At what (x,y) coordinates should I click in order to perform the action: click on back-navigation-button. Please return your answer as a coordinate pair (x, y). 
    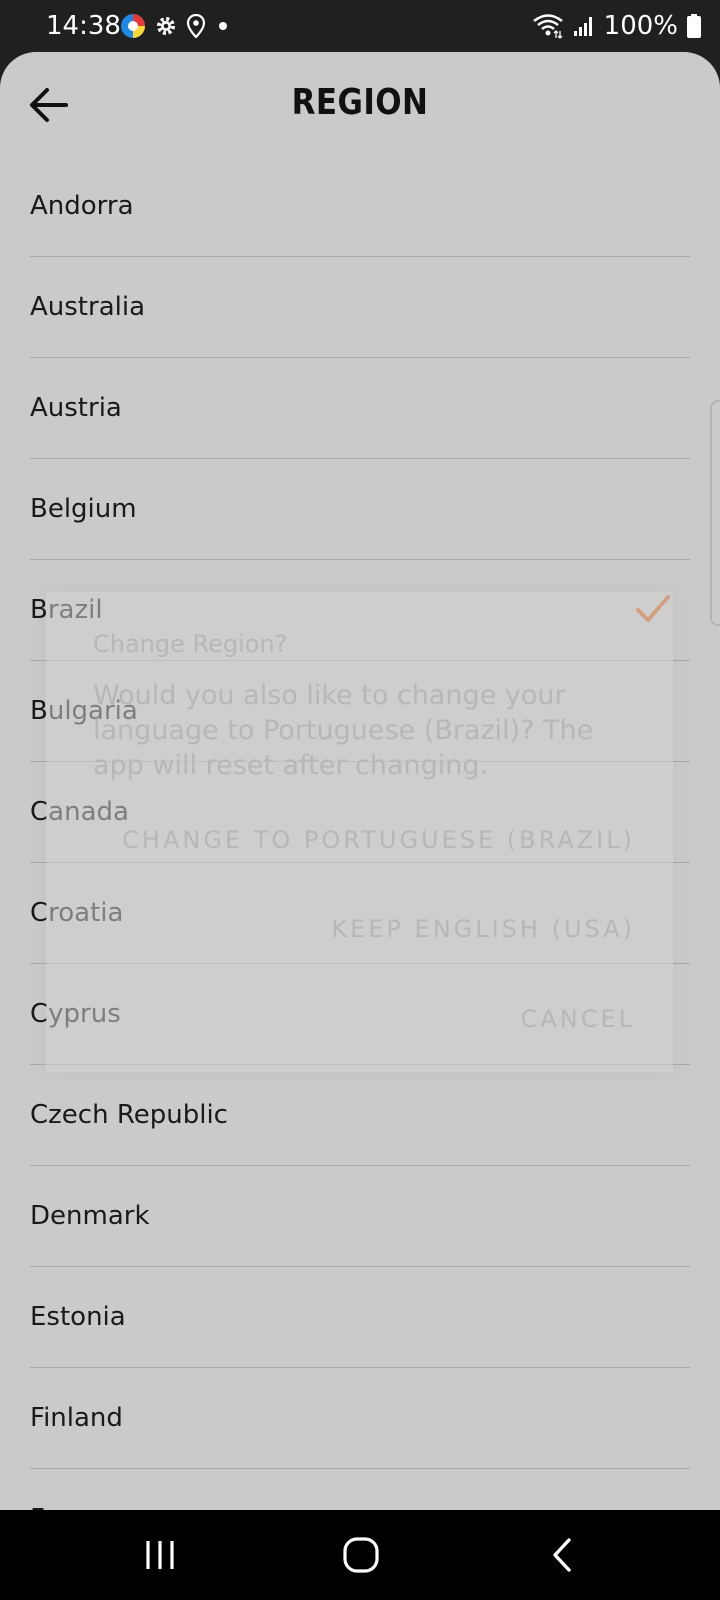
    Looking at the image, I should click on (563, 1555).